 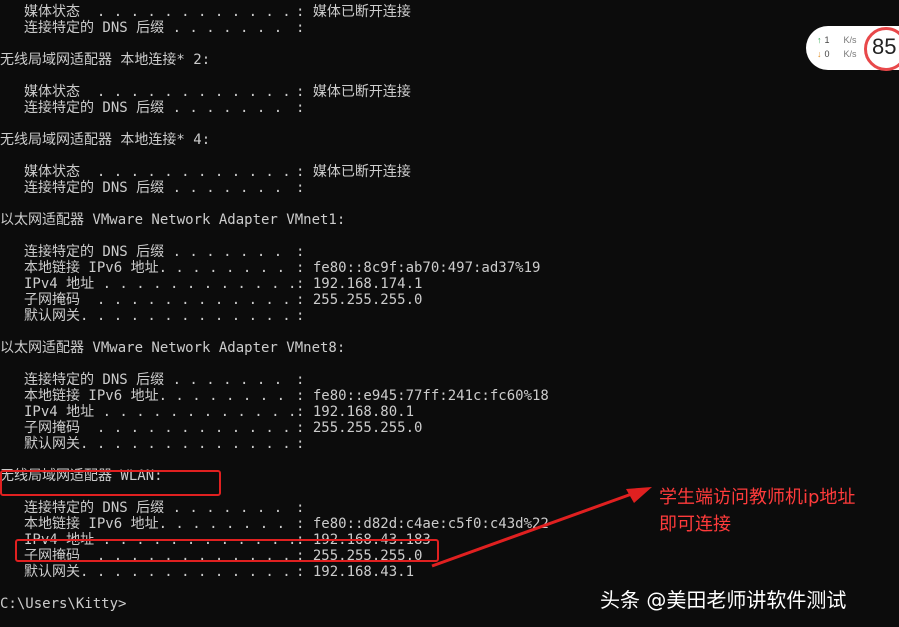 What do you see at coordinates (723, 600) in the screenshot?
I see `watermark-text: 头条 @美田老师讲软件测试` at bounding box center [723, 600].